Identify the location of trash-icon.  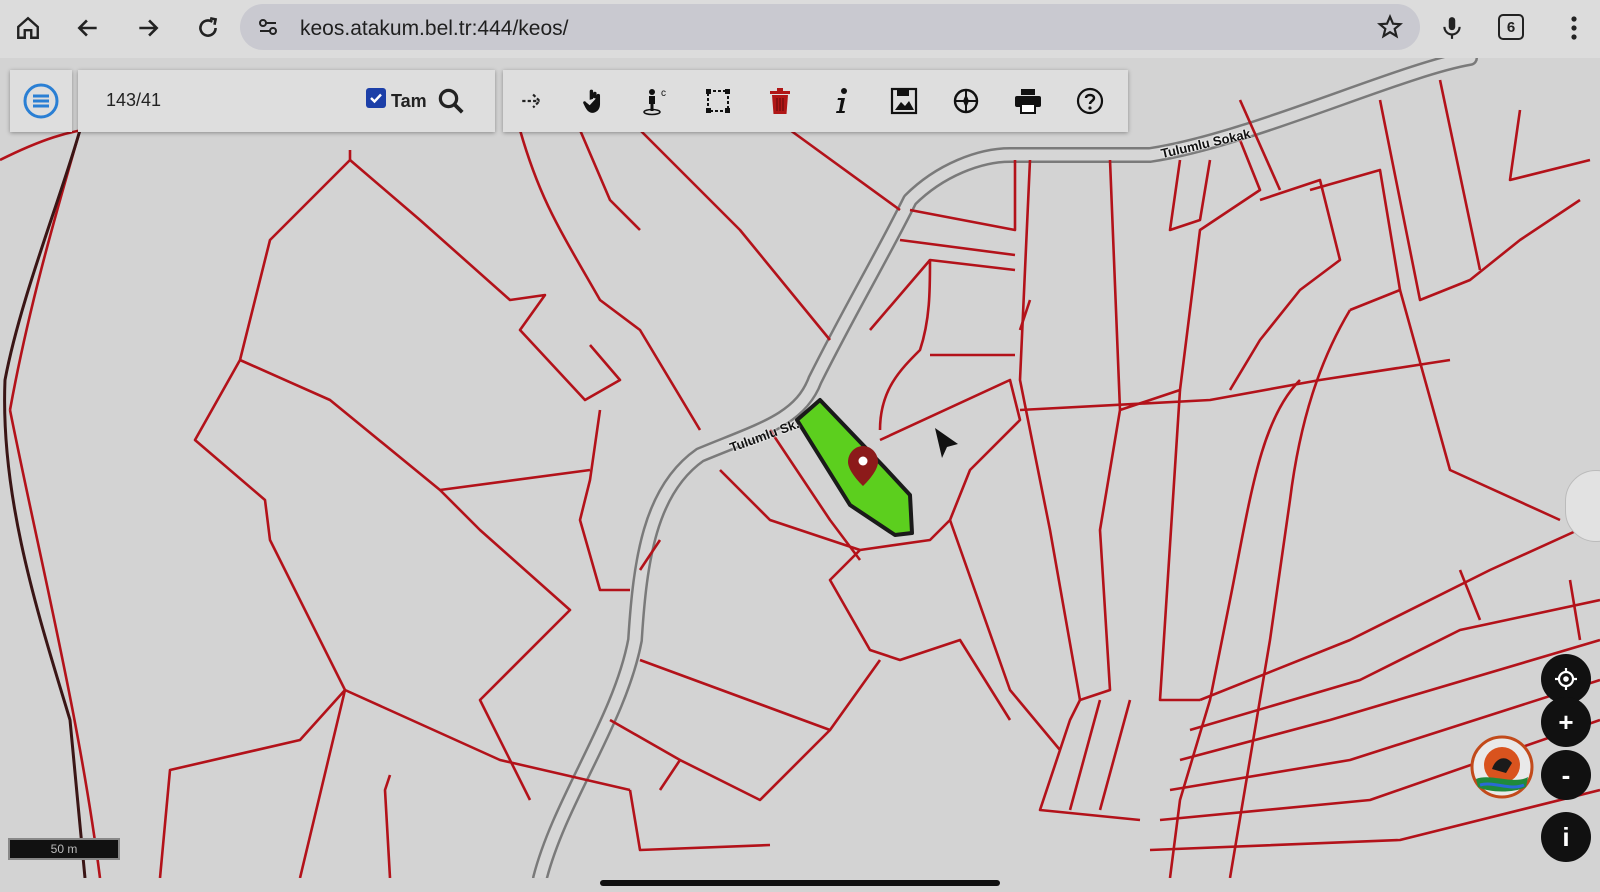
(780, 101).